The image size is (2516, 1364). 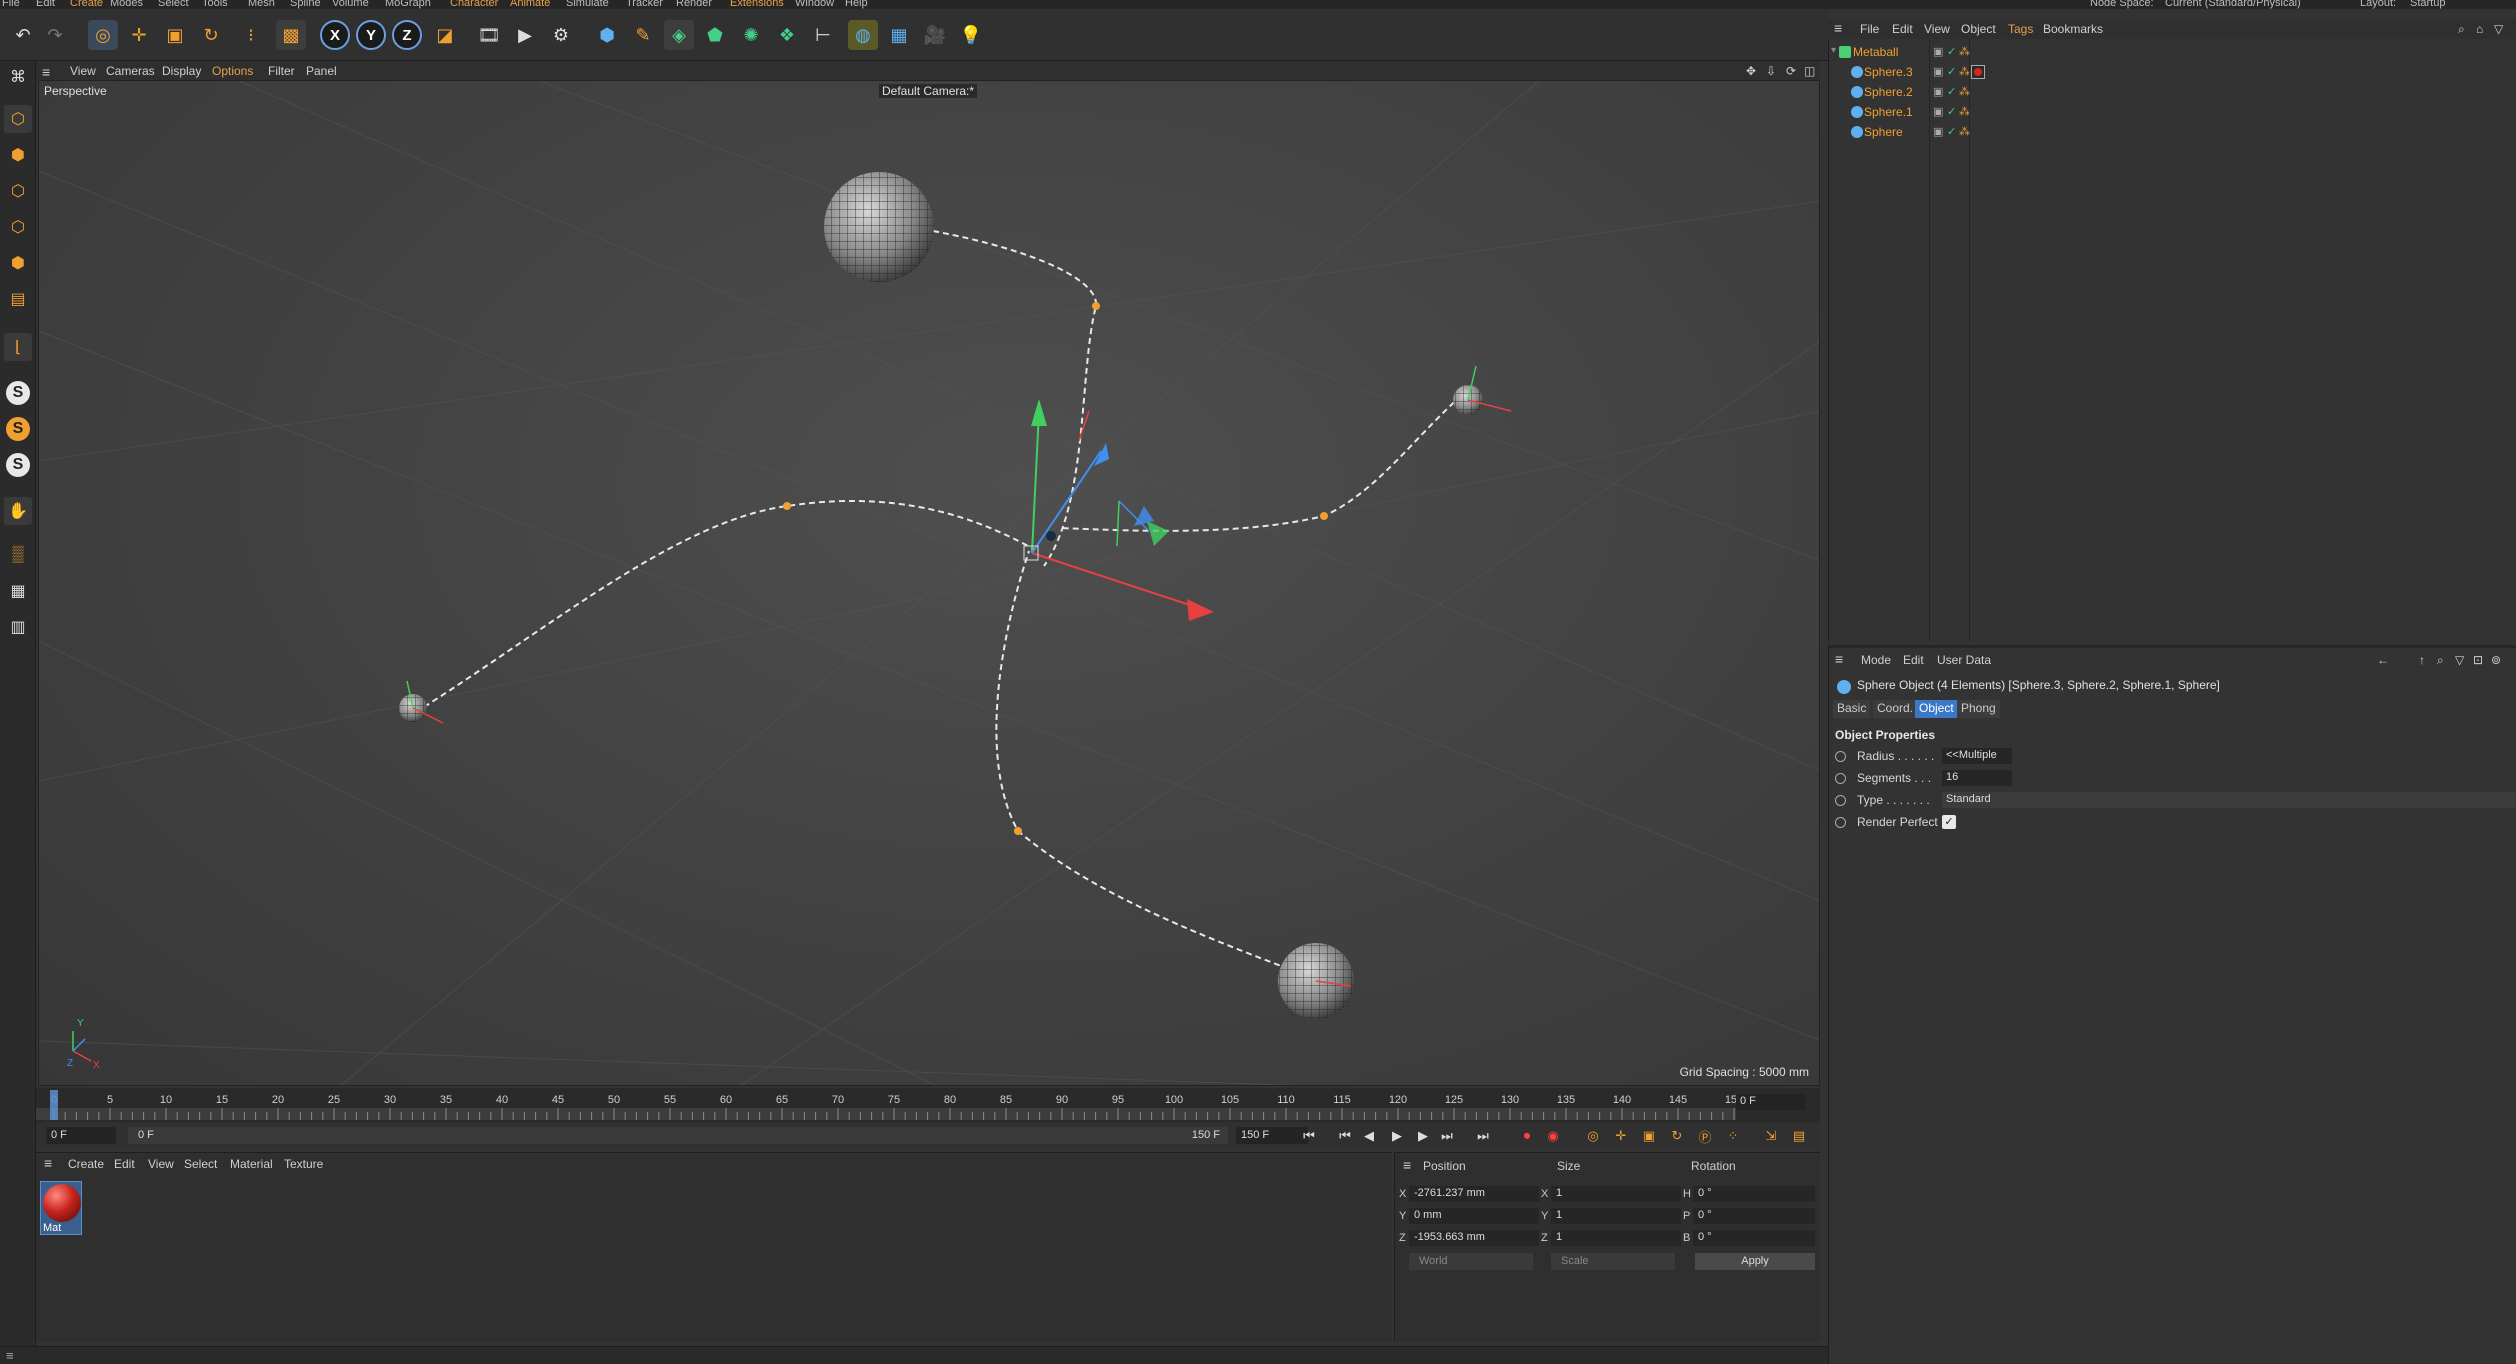 What do you see at coordinates (18, 119) in the screenshot?
I see `object-tool-icon: ⬡` at bounding box center [18, 119].